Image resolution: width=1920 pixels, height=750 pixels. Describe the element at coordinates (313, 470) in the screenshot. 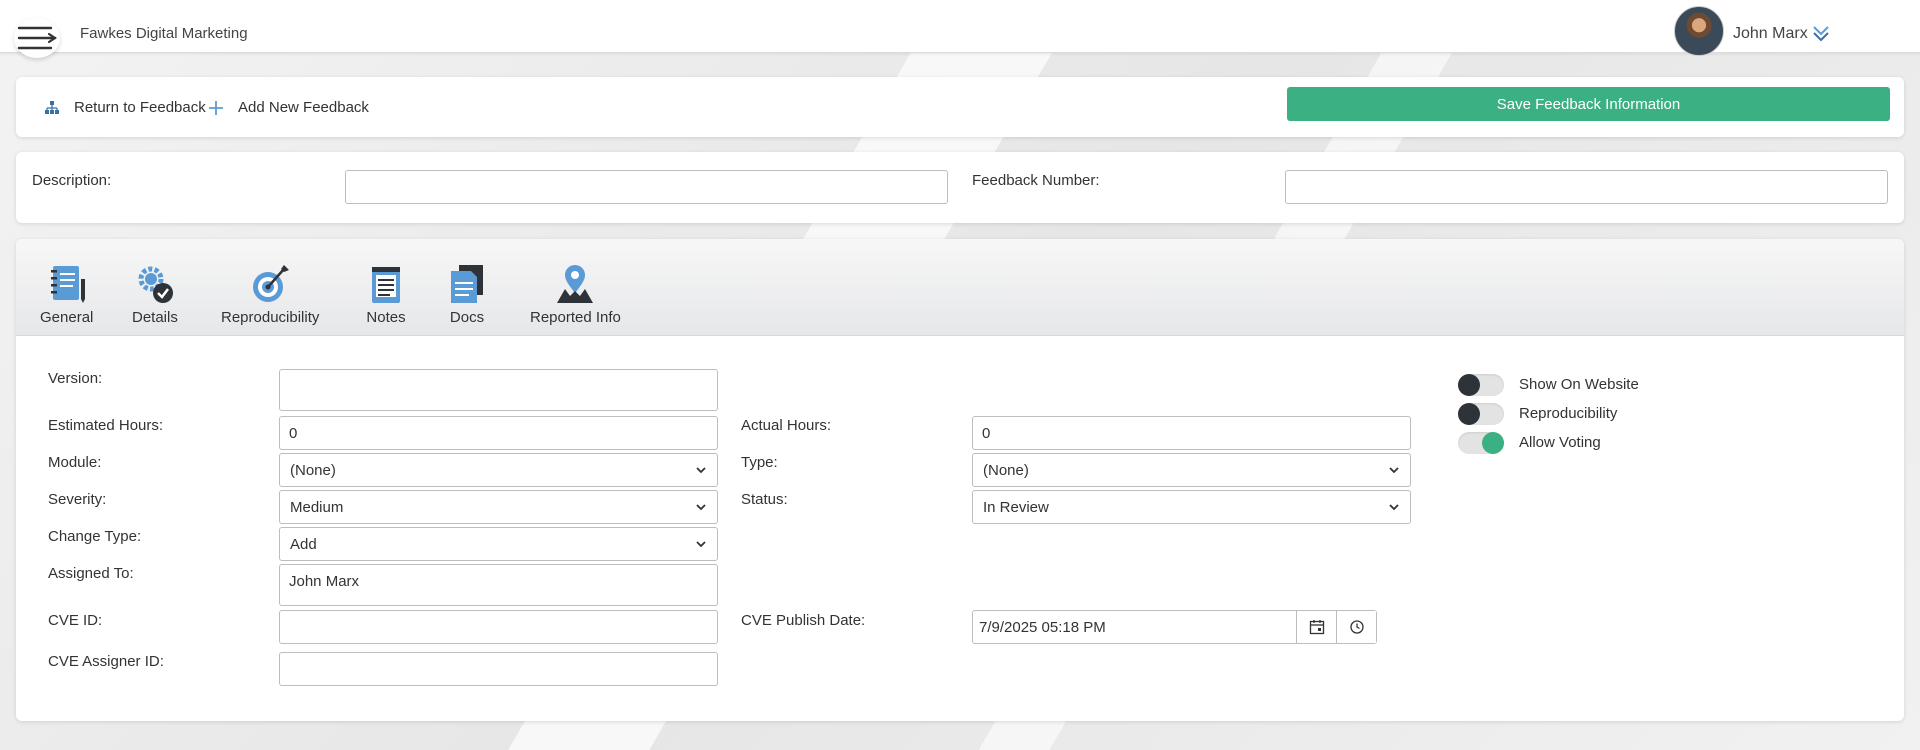

I see `module-value: (None)` at that location.